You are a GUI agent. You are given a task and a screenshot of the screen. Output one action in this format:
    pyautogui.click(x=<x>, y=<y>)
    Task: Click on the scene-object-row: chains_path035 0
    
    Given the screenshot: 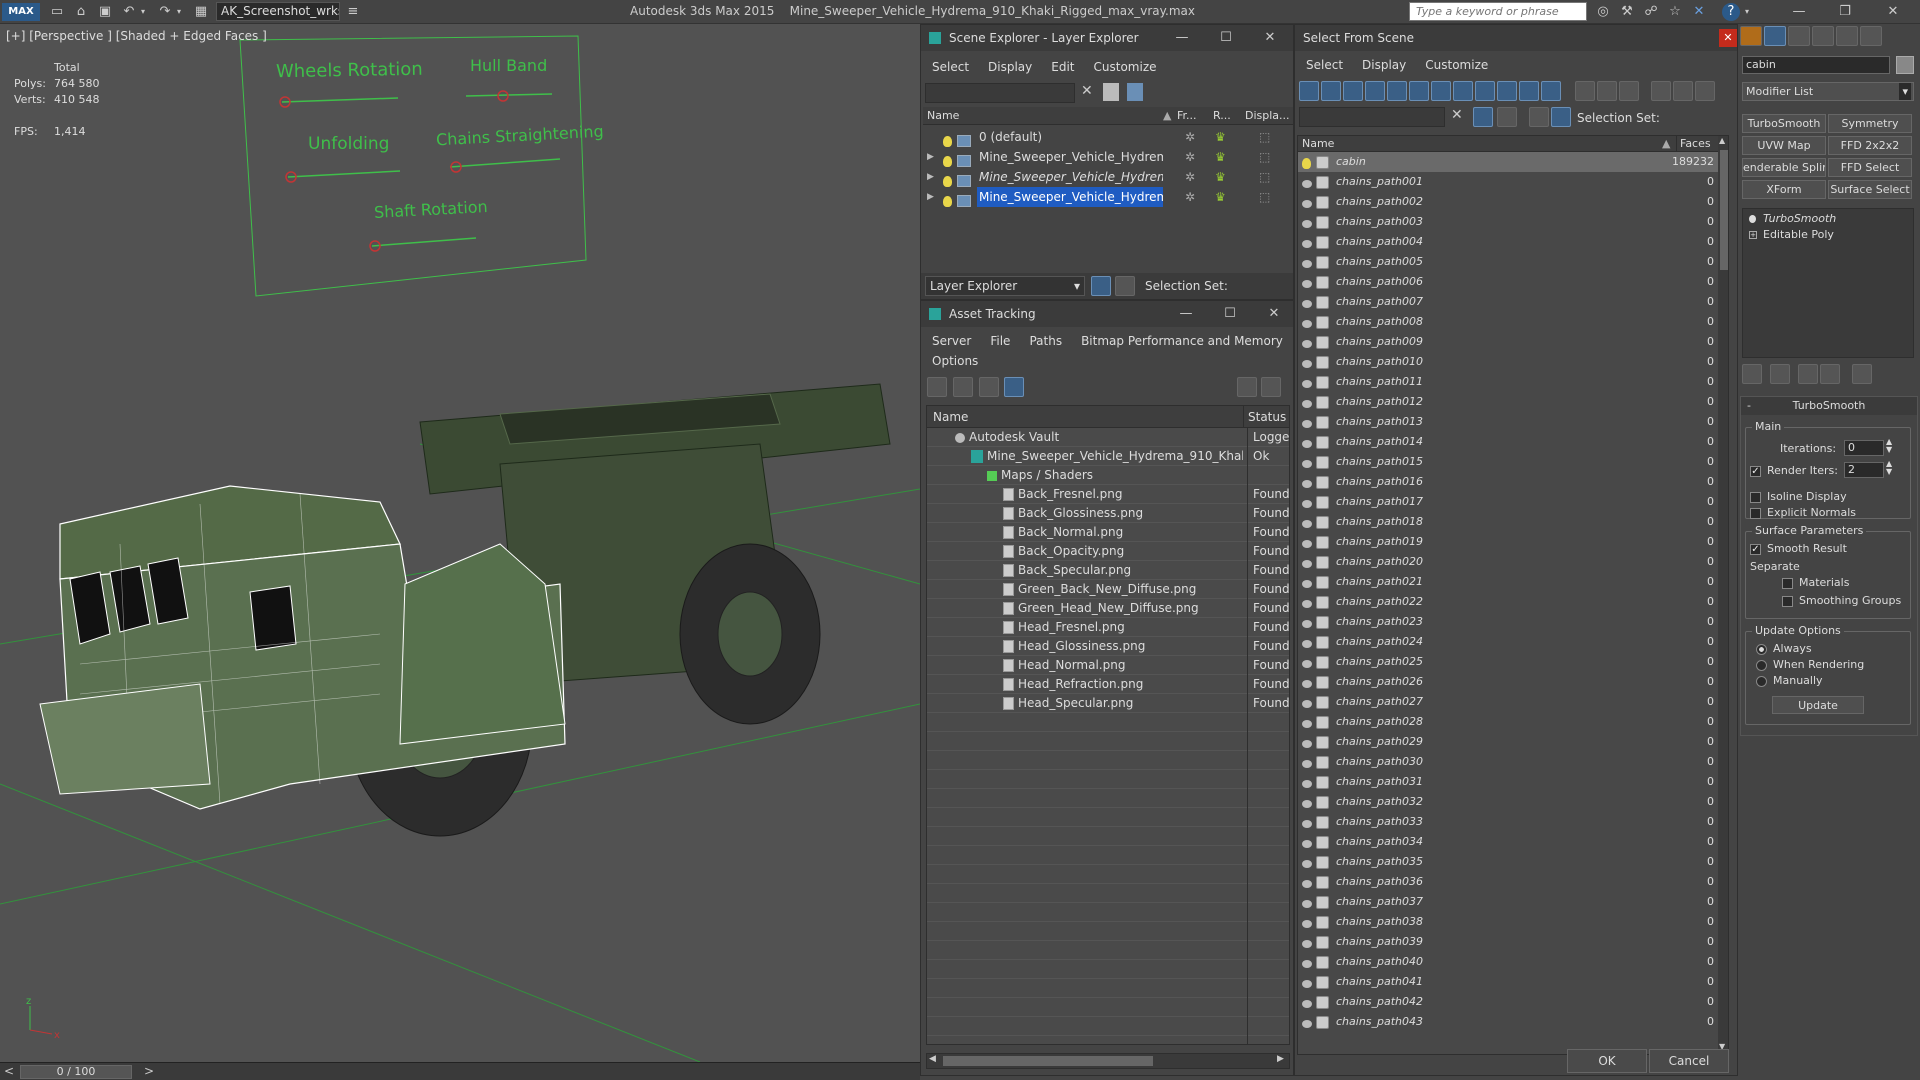 What is the action you would take?
    pyautogui.click(x=1508, y=862)
    